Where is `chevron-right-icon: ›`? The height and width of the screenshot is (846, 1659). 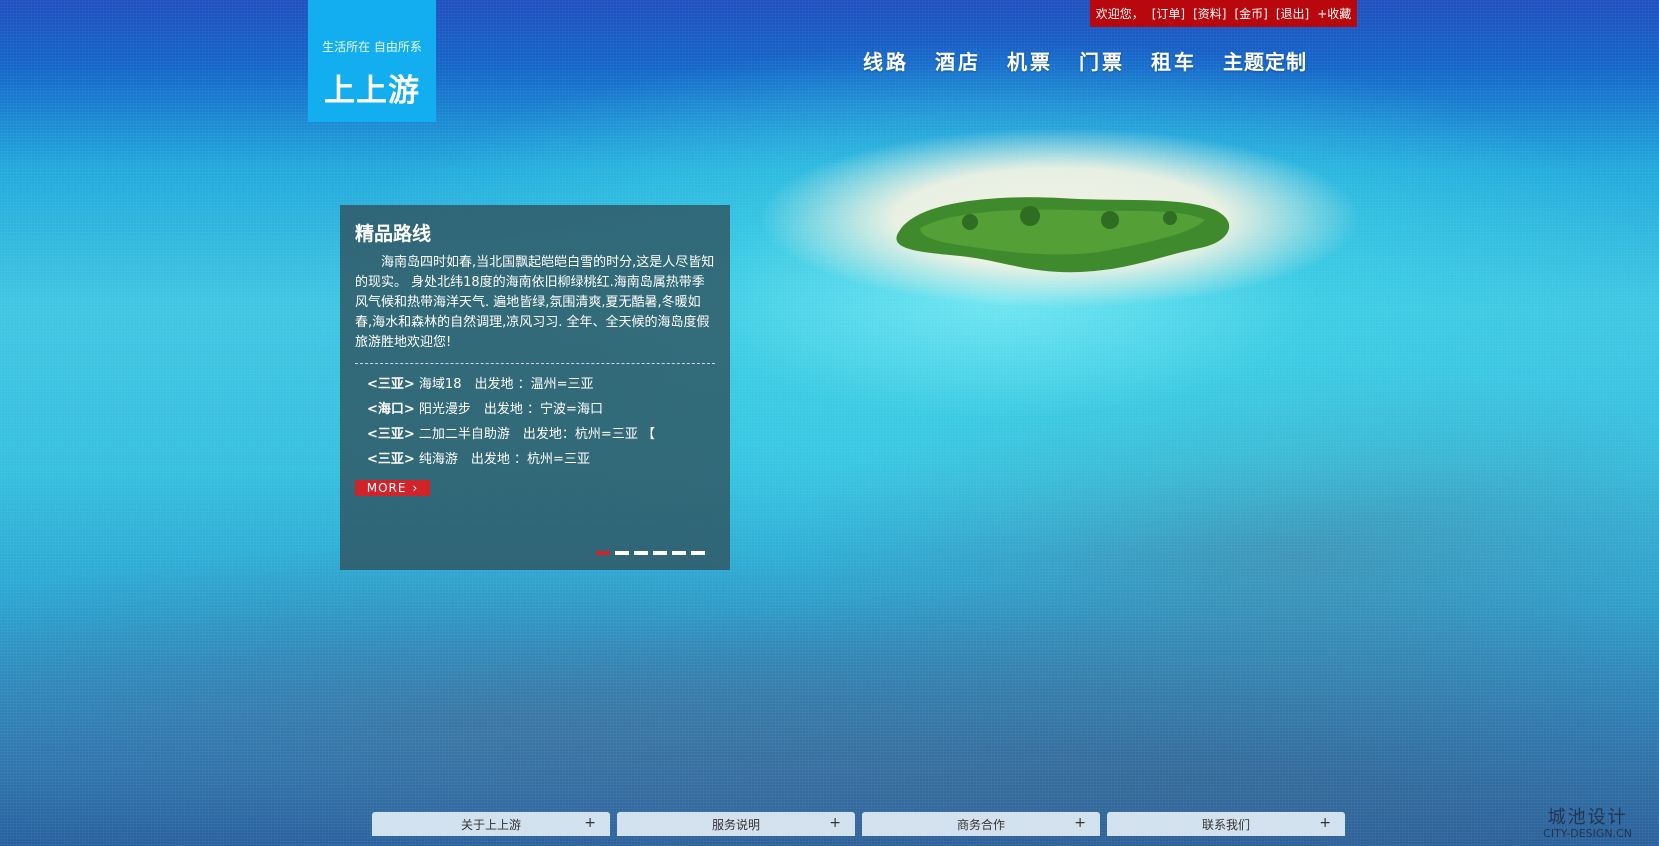 chevron-right-icon: › is located at coordinates (415, 488).